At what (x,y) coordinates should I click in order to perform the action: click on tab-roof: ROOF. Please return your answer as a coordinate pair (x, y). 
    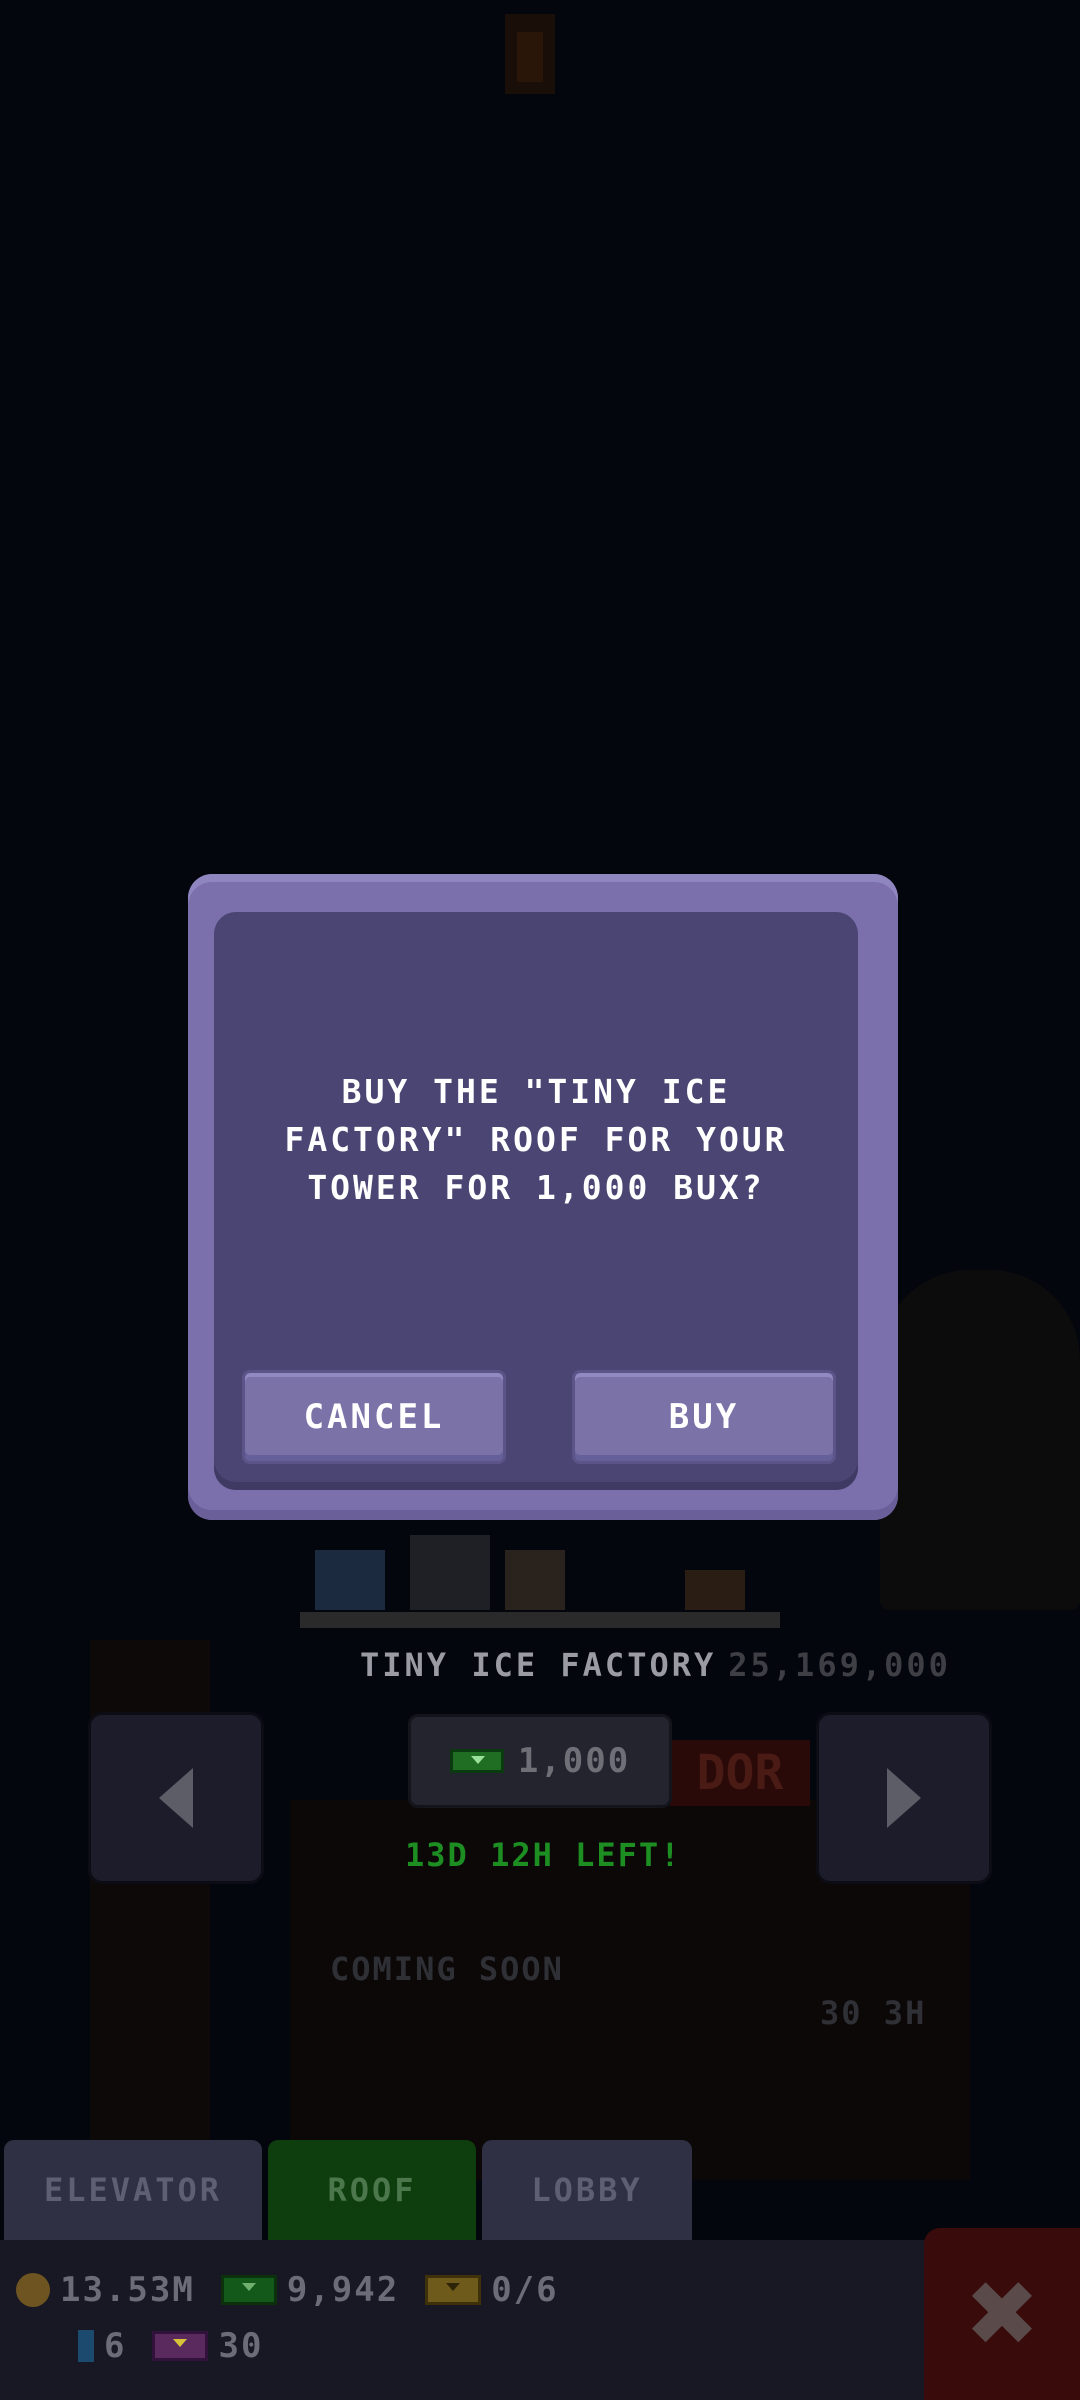
    Looking at the image, I should click on (372, 2190).